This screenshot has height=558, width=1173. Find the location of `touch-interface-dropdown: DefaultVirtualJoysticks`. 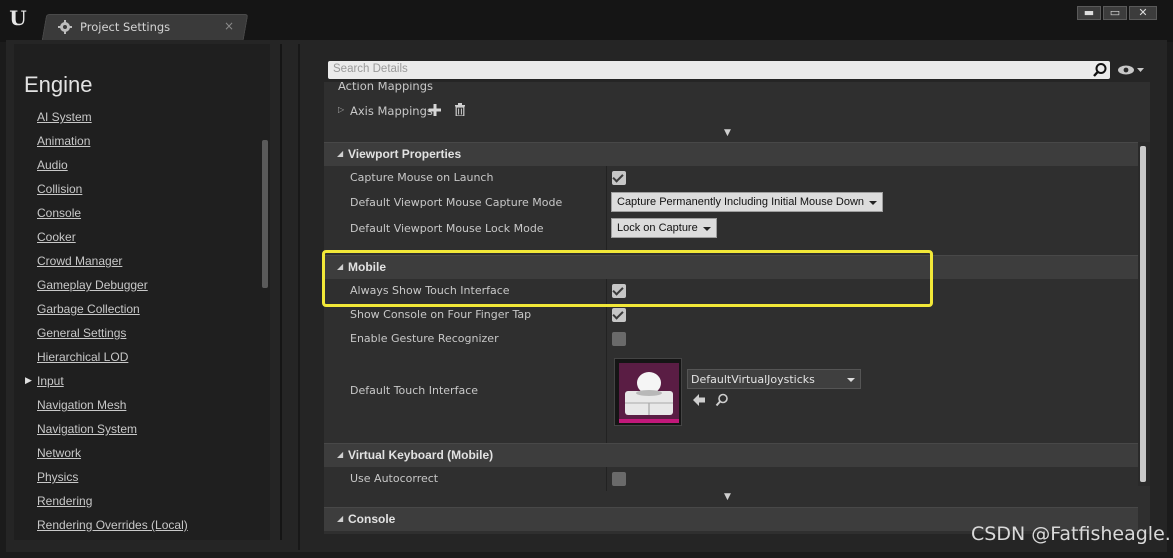

touch-interface-dropdown: DefaultVirtualJoysticks is located at coordinates (774, 379).